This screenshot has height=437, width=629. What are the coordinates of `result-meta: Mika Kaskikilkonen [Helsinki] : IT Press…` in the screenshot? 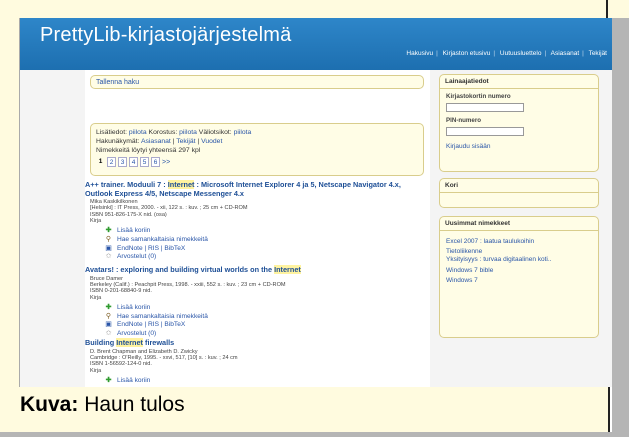 It's located at (257, 212).